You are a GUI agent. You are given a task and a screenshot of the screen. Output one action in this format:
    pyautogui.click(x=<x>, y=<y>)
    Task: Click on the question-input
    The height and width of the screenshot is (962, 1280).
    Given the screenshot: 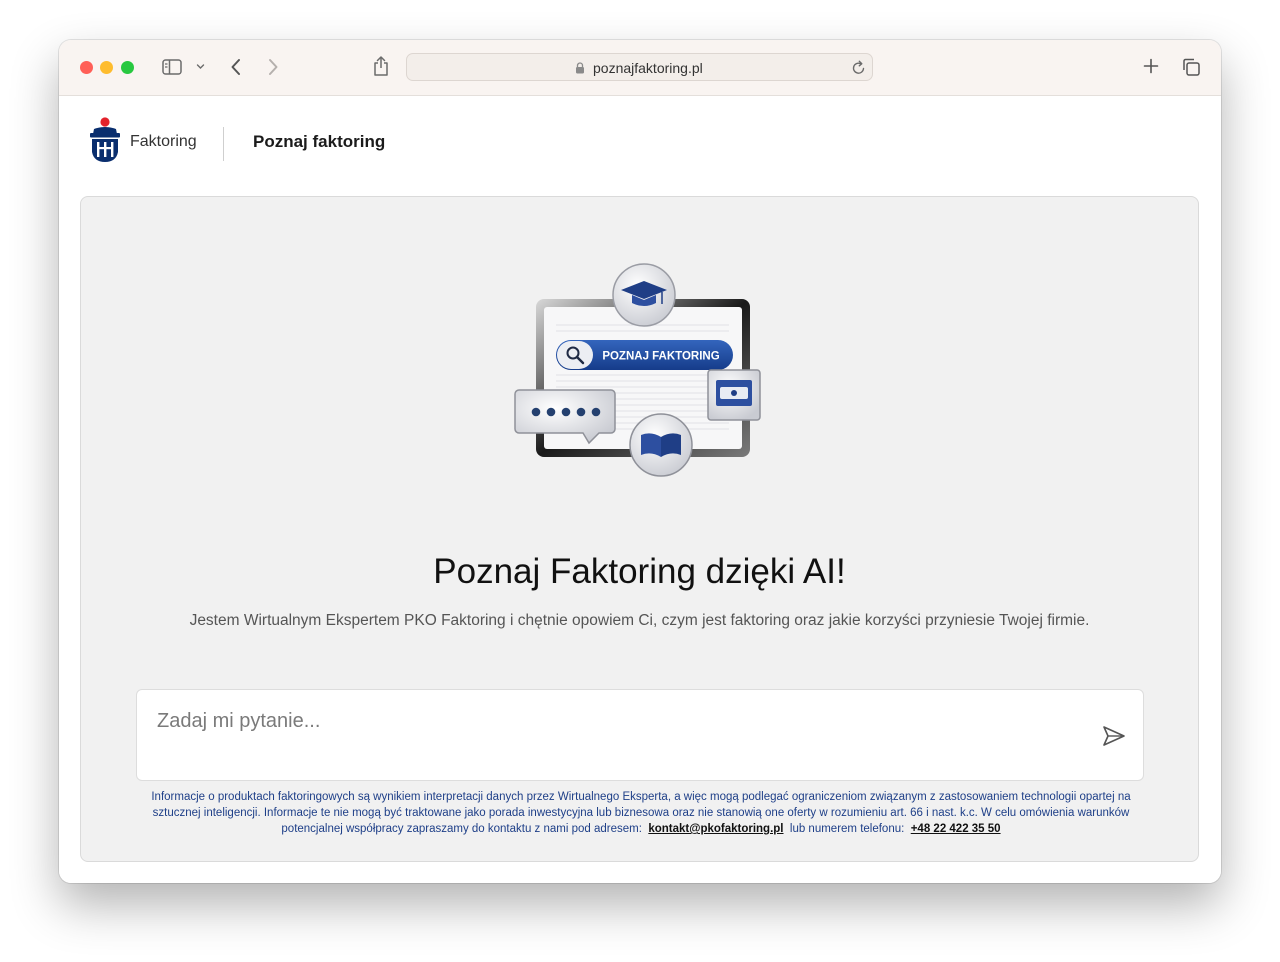 What is the action you would take?
    pyautogui.click(x=607, y=721)
    